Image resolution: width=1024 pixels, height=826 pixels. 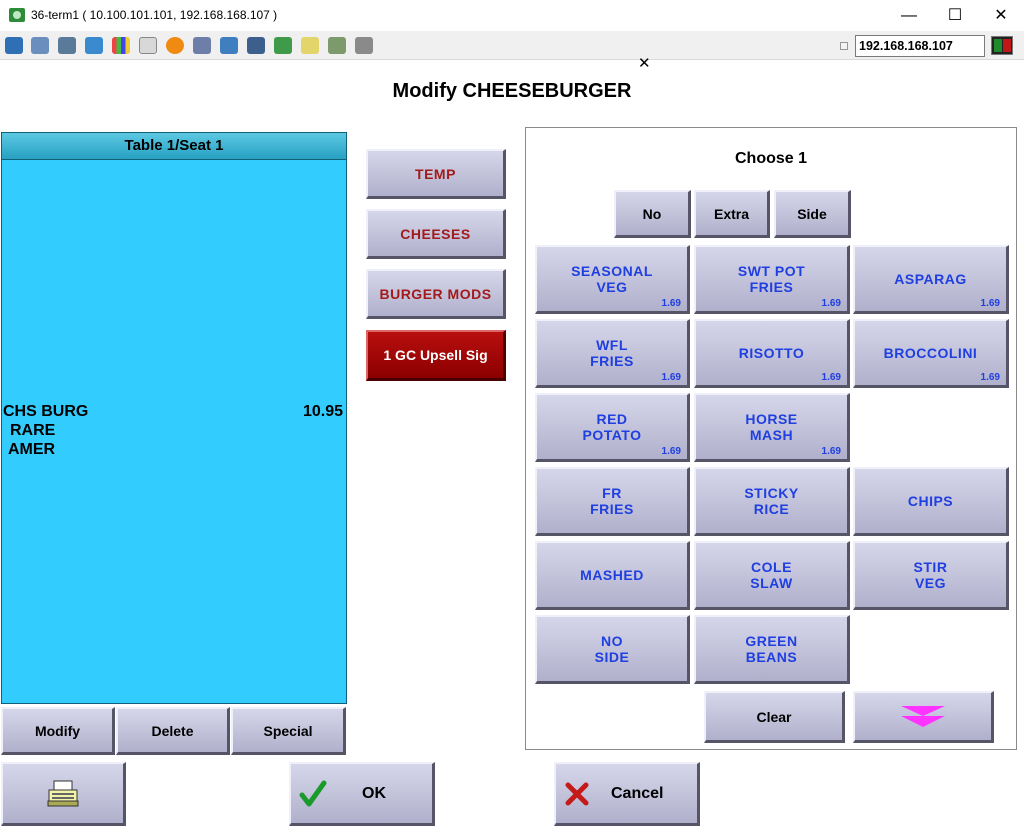 What do you see at coordinates (31, 450) in the screenshot?
I see `item-modifier: AMER` at bounding box center [31, 450].